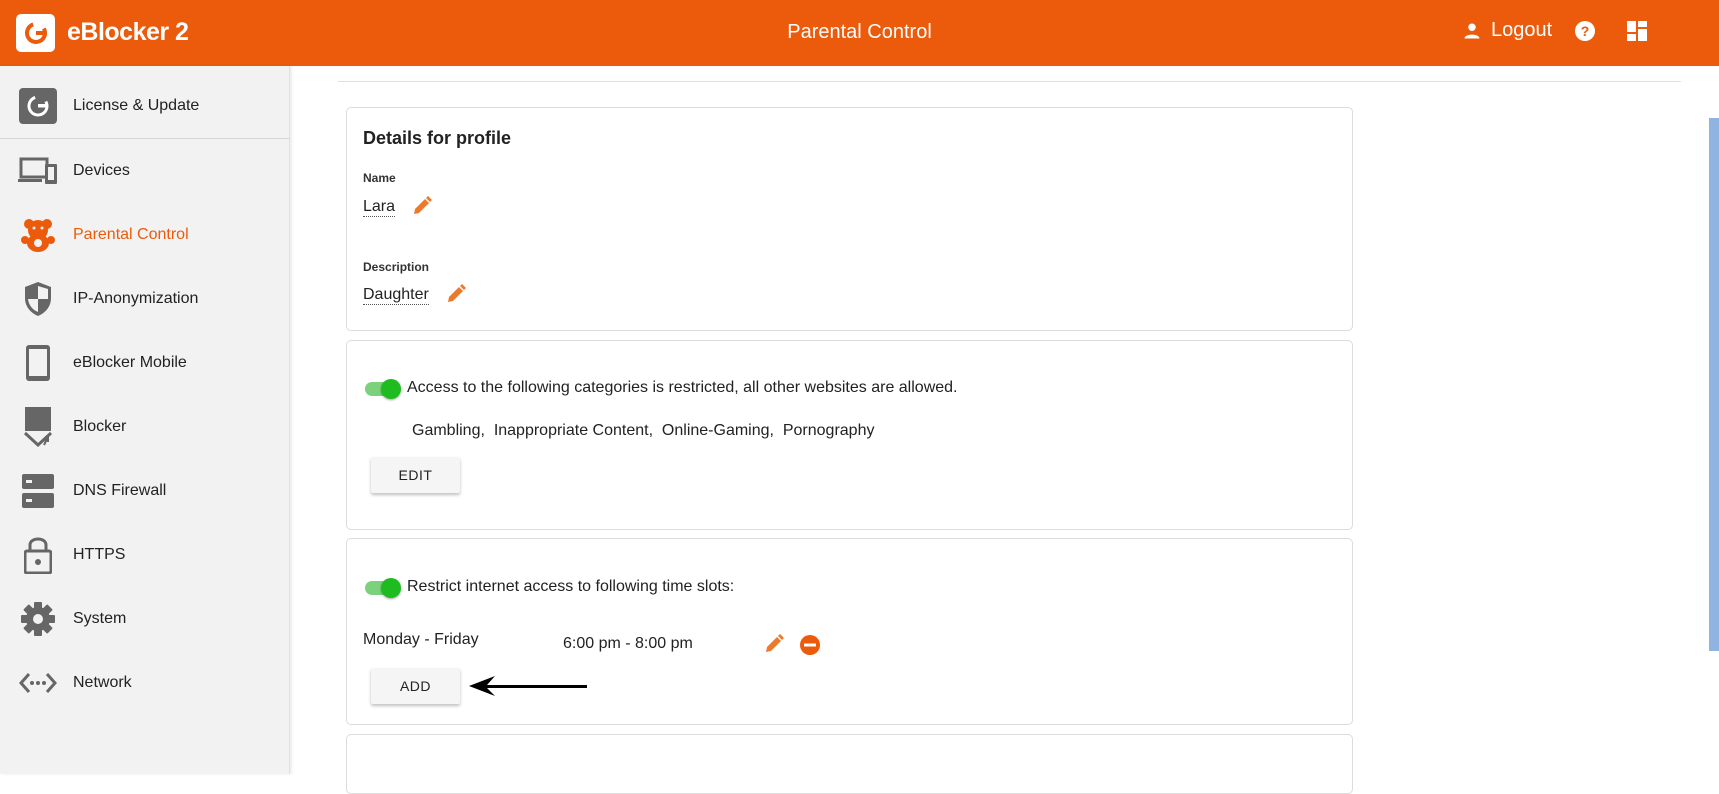  I want to click on sidebar-divider, so click(145, 138).